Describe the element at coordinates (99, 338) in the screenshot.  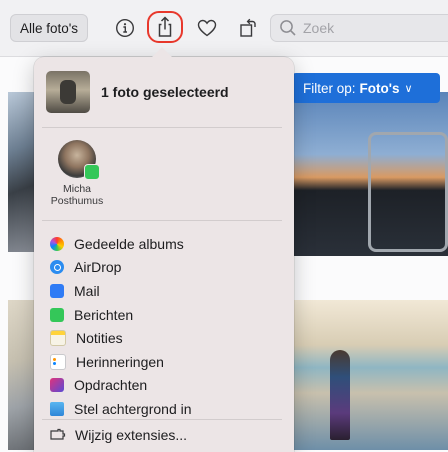
I see `share-item-label: Notities` at that location.